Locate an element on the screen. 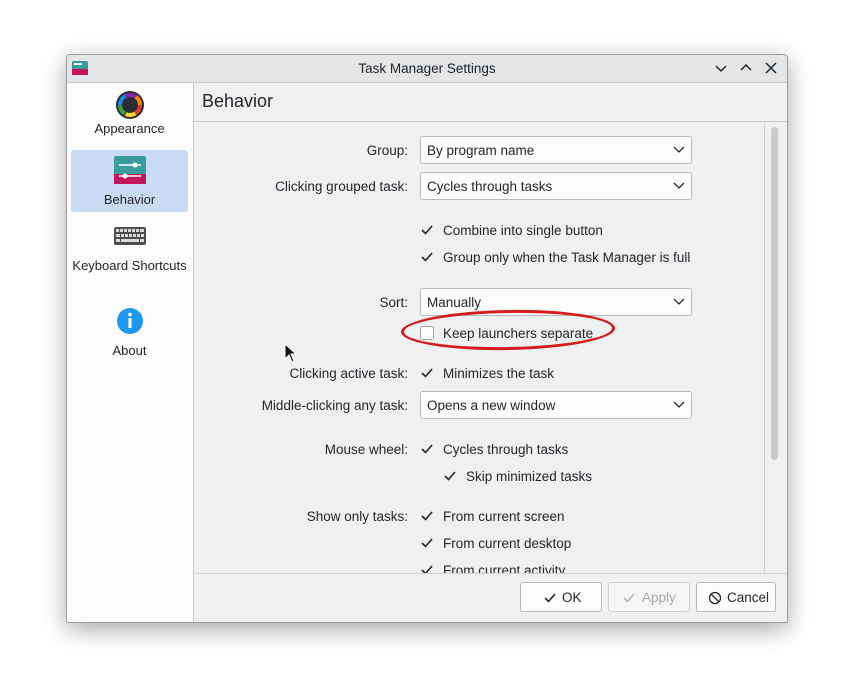 Image resolution: width=853 pixels, height=700 pixels. page-title: Behavior is located at coordinates (238, 101).